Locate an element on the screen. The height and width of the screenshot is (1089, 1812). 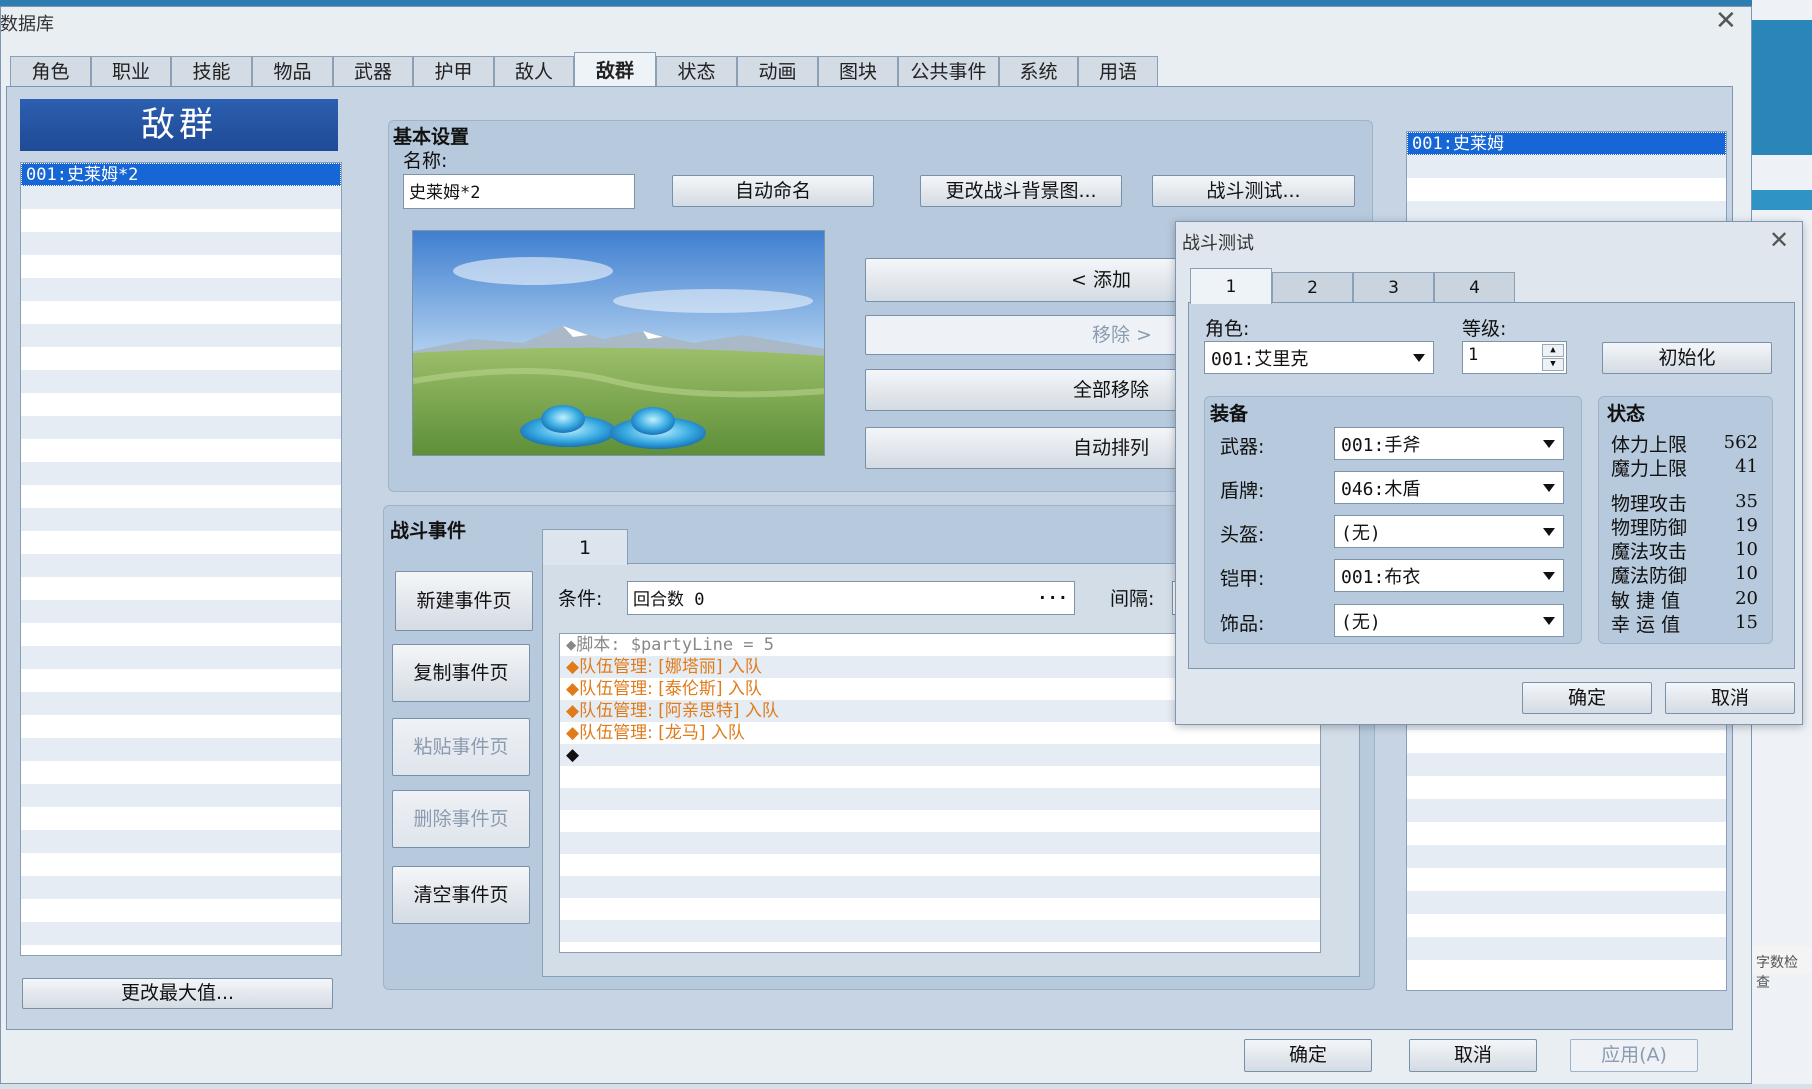
troop-list: 001:史莱姆*2 is located at coordinates (181, 559).